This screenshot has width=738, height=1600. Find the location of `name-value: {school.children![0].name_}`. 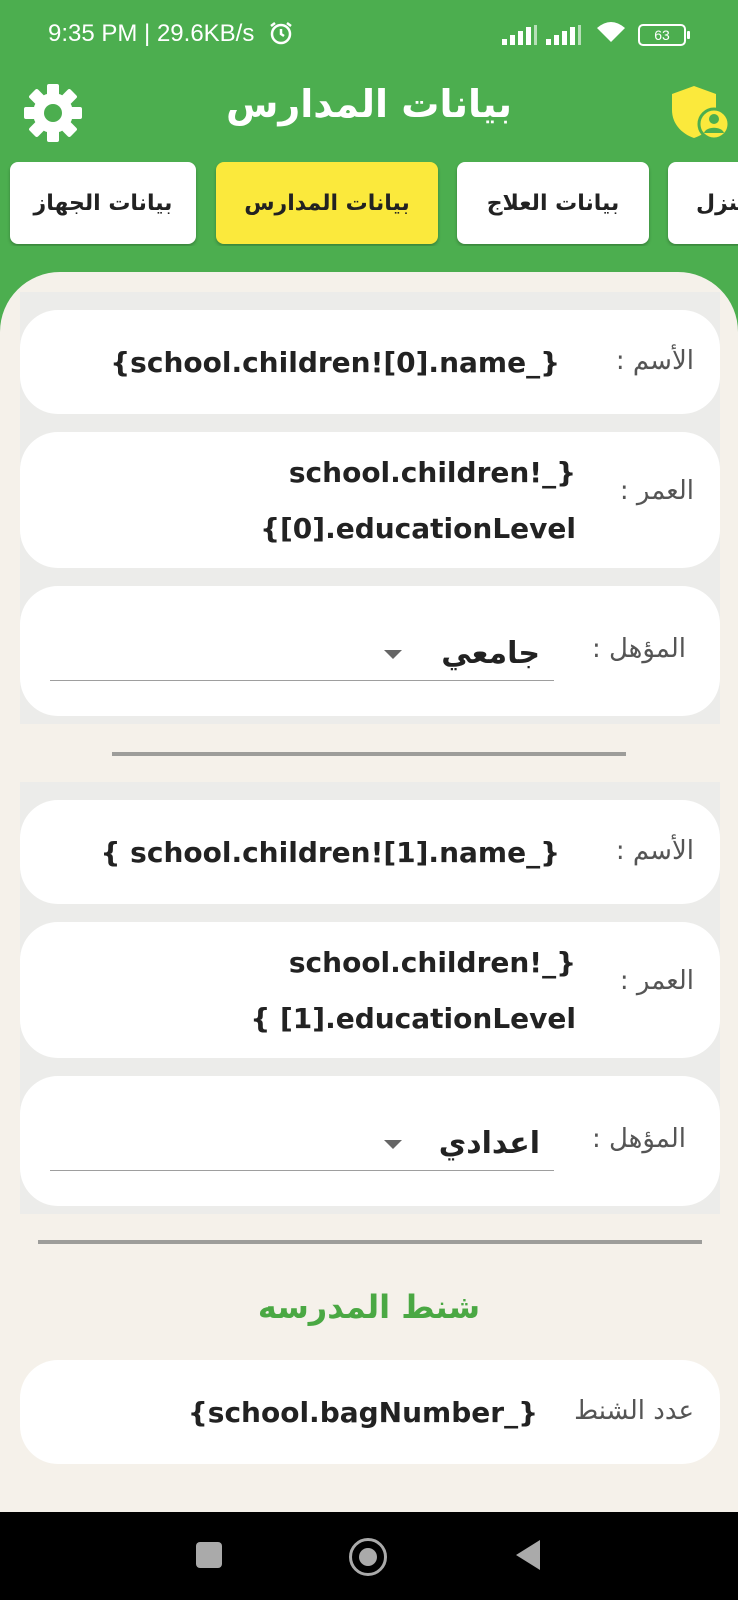

name-value: {school.children![0].name_} is located at coordinates (335, 362).